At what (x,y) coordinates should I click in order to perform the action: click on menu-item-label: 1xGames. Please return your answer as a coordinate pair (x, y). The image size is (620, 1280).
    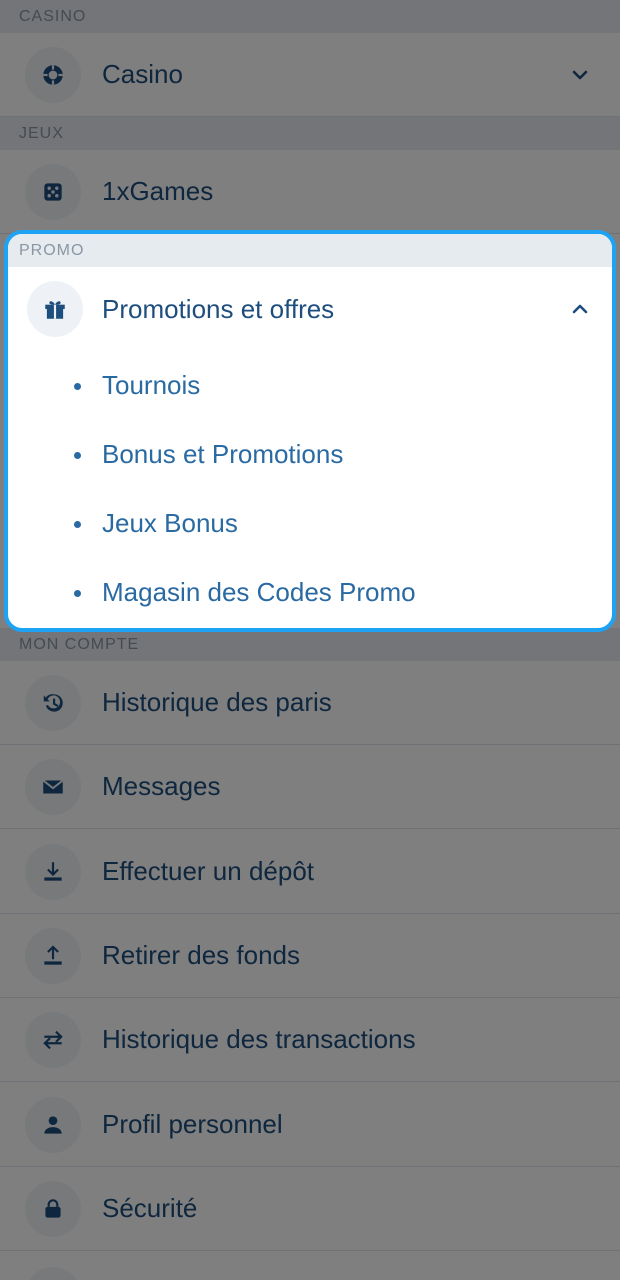
    Looking at the image, I should click on (158, 191).